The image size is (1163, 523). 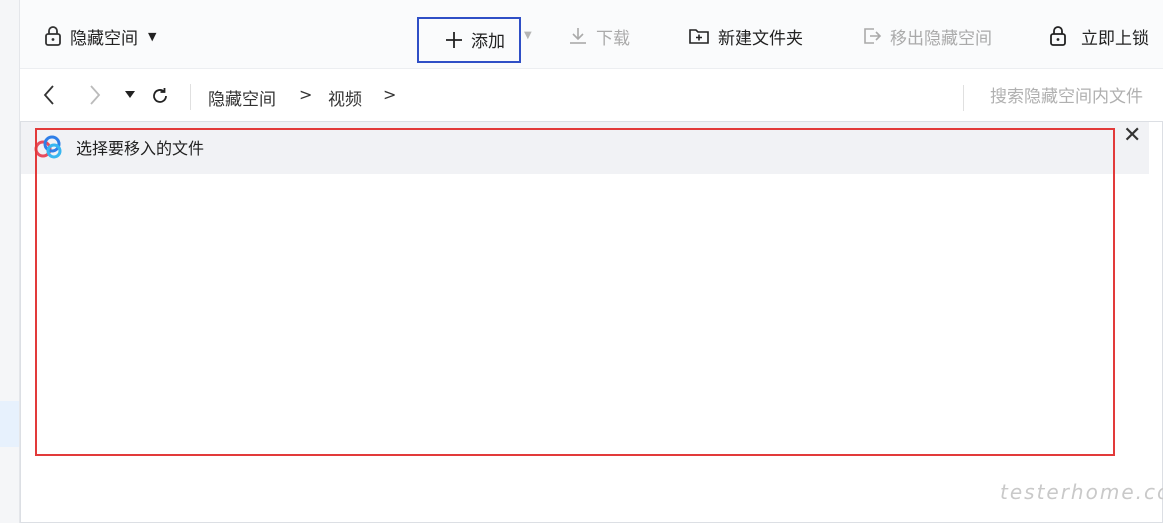 I want to click on download-label: 下载, so click(x=613, y=38).